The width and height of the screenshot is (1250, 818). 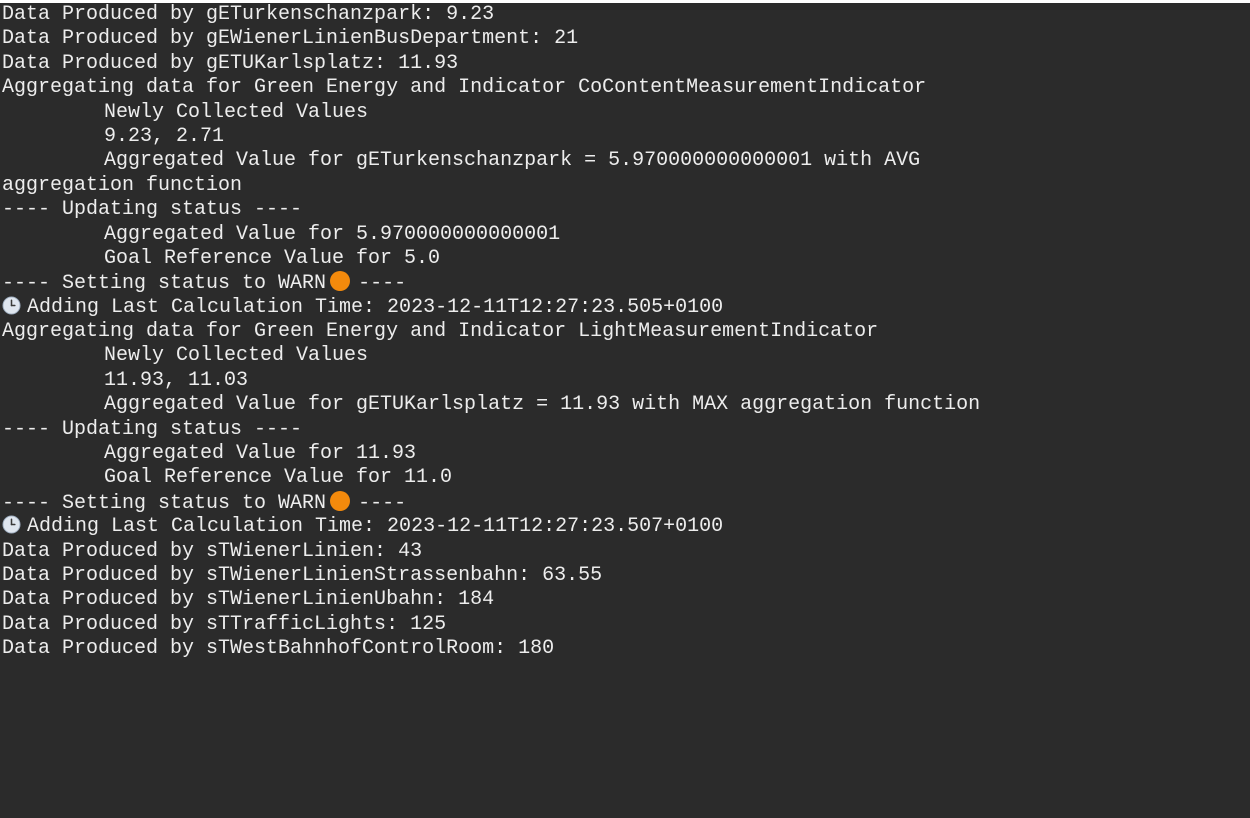 I want to click on log-line: 11.93, 11.03, so click(x=176, y=380).